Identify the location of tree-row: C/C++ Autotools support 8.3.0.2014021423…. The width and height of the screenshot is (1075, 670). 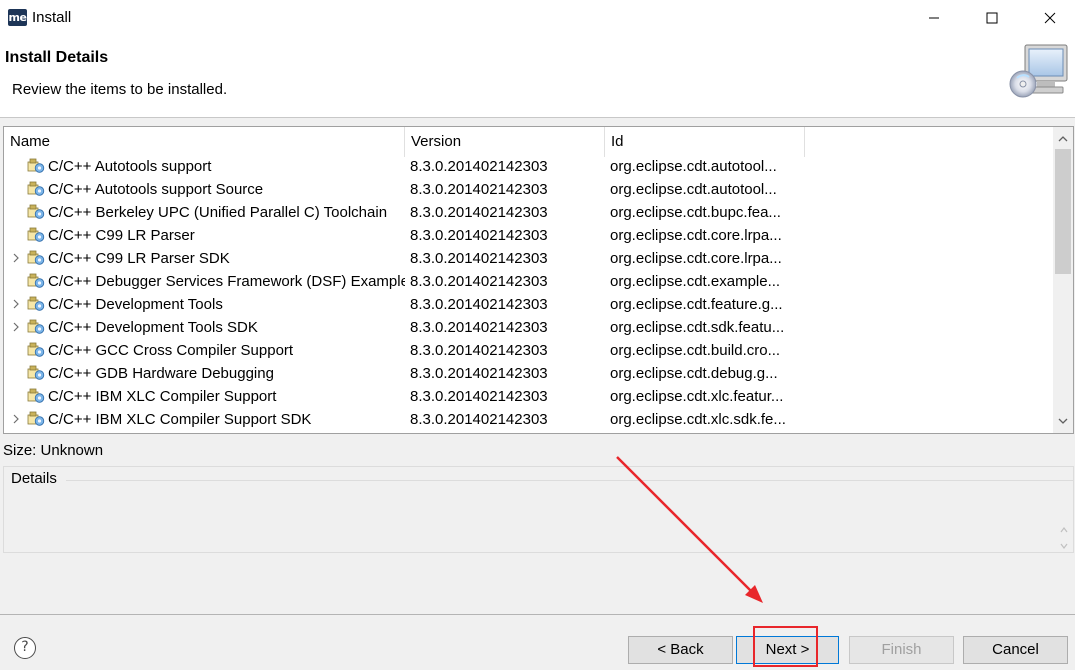
(529, 166).